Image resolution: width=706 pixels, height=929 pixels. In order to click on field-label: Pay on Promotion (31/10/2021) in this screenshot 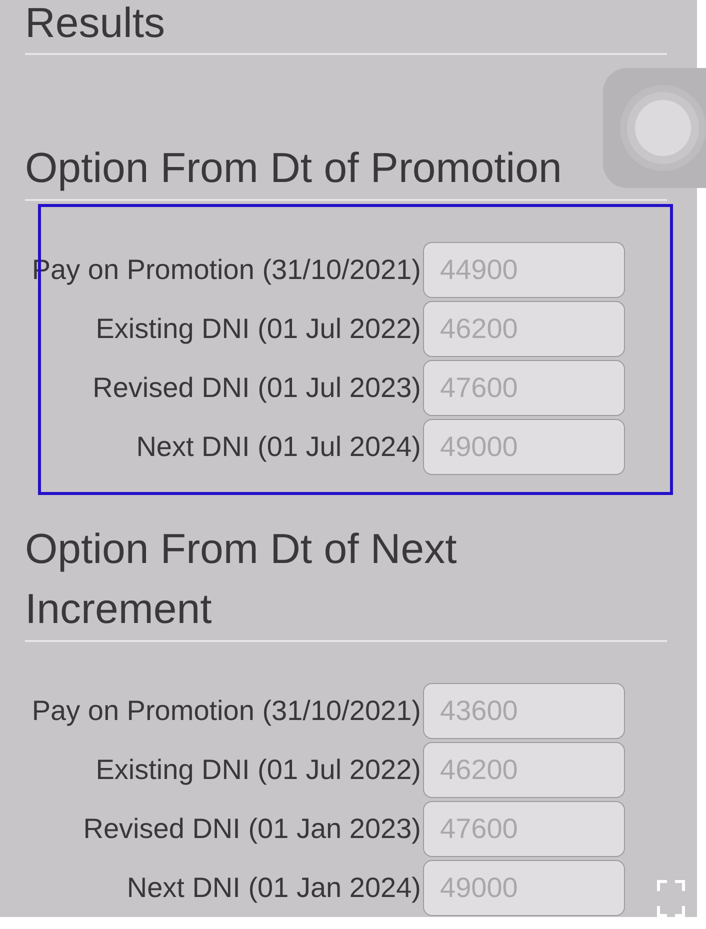, I will do `click(226, 711)`.